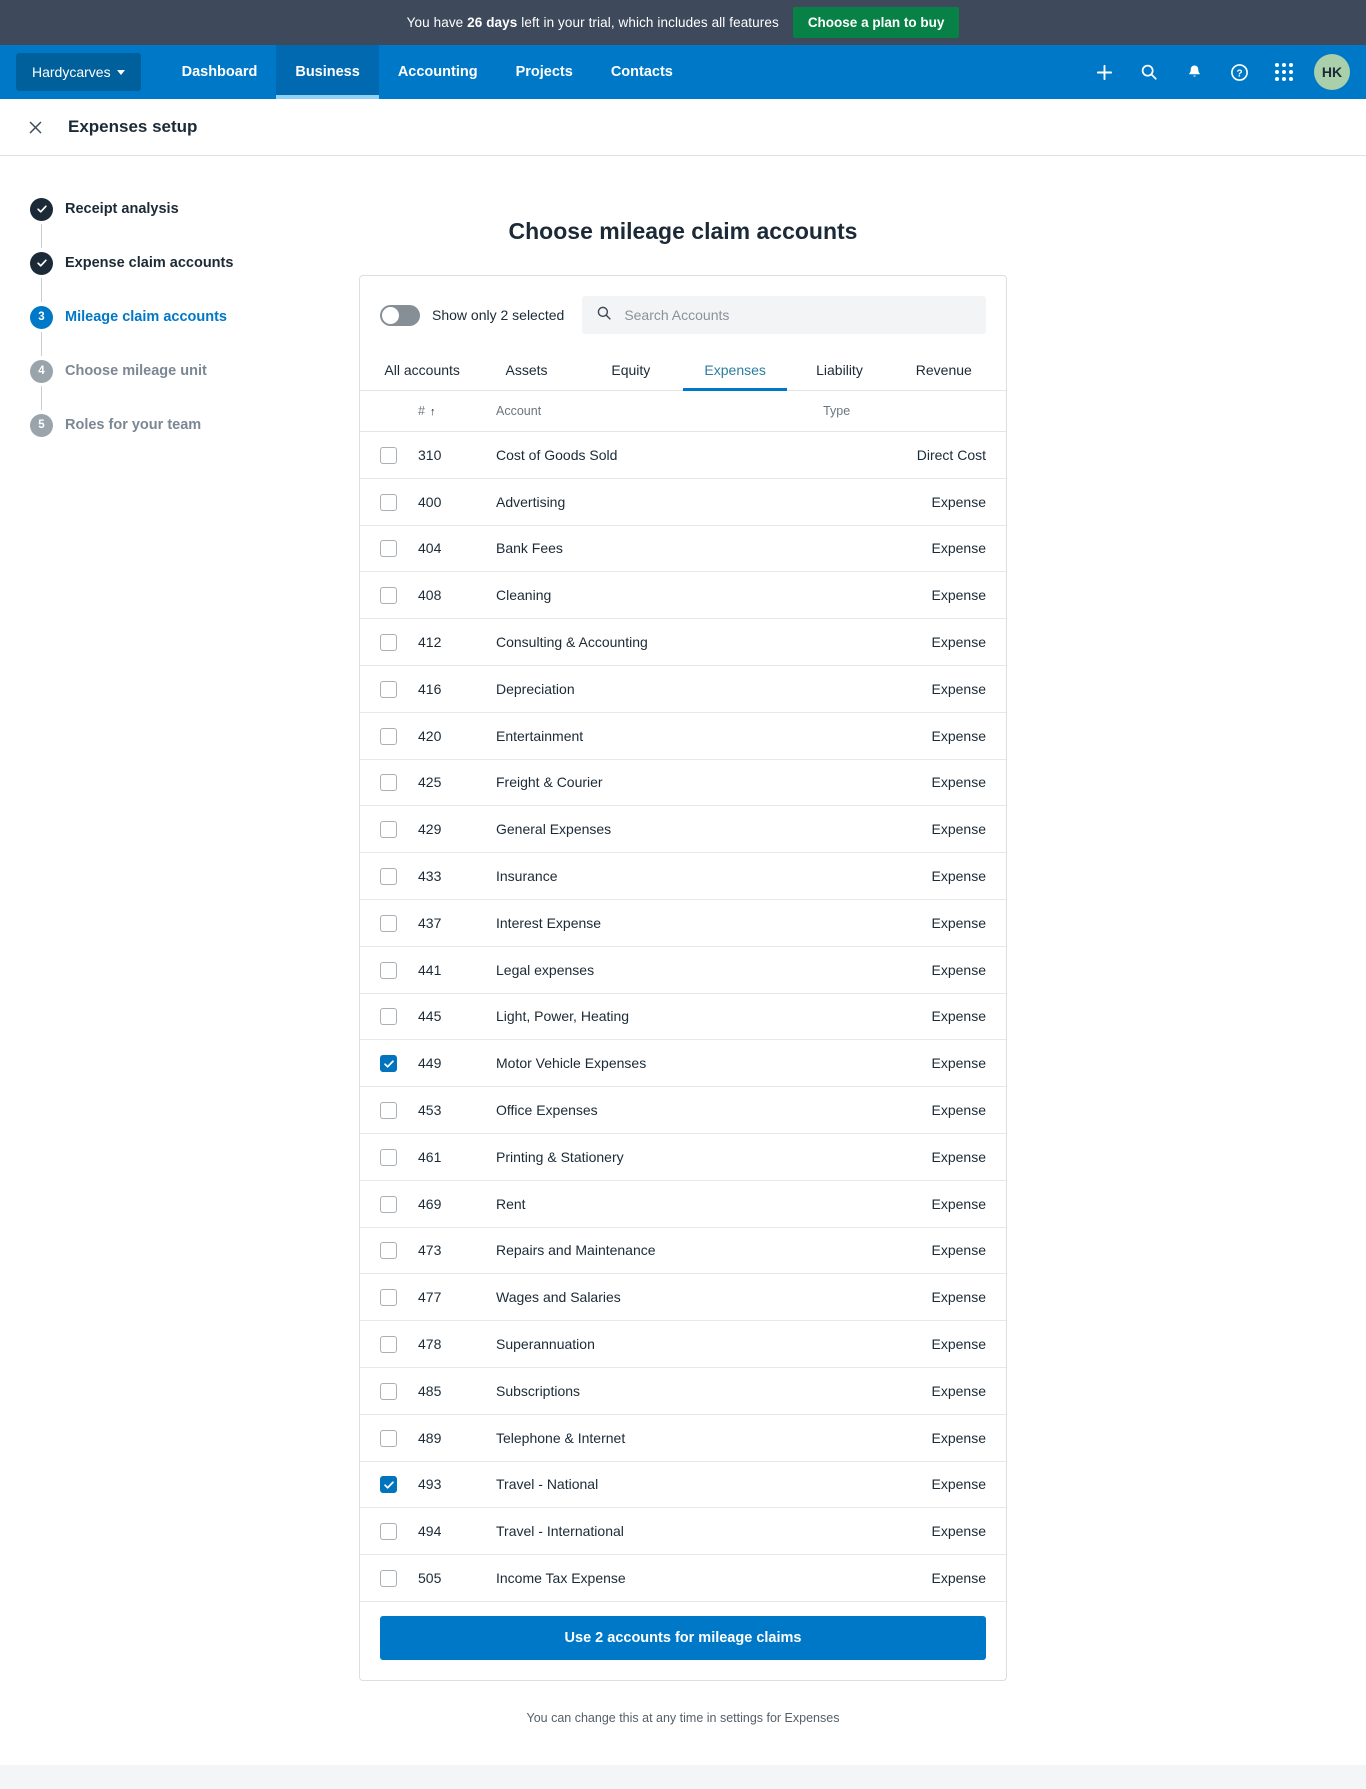 The height and width of the screenshot is (1789, 1366). I want to click on step-roles-for-your-team: 5 Roles for your team, so click(195, 425).